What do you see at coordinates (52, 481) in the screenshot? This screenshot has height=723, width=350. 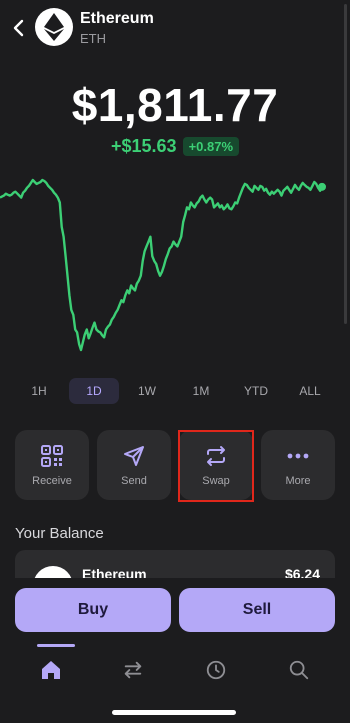 I see `receive-label: Receive` at bounding box center [52, 481].